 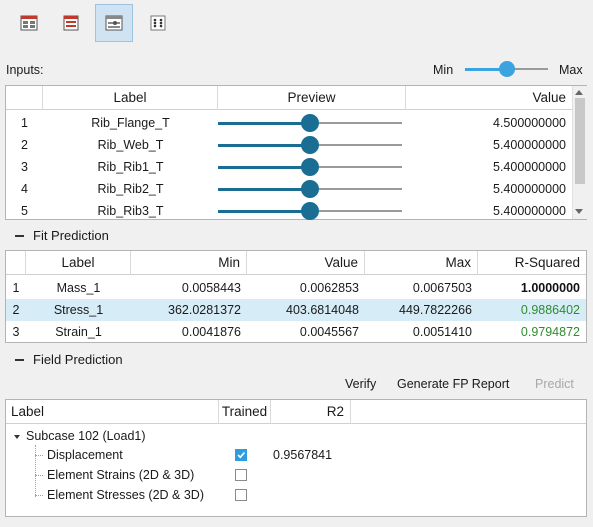 What do you see at coordinates (580, 141) in the screenshot?
I see `scroll-thumb` at bounding box center [580, 141].